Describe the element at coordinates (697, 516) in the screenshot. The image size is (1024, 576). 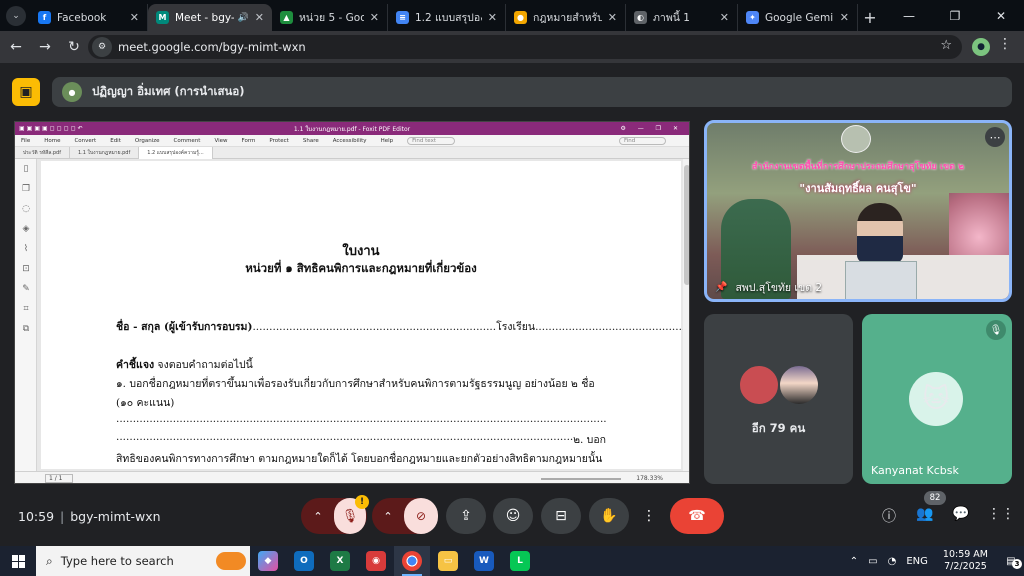
I see `leave-call-icon: ☎` at that location.